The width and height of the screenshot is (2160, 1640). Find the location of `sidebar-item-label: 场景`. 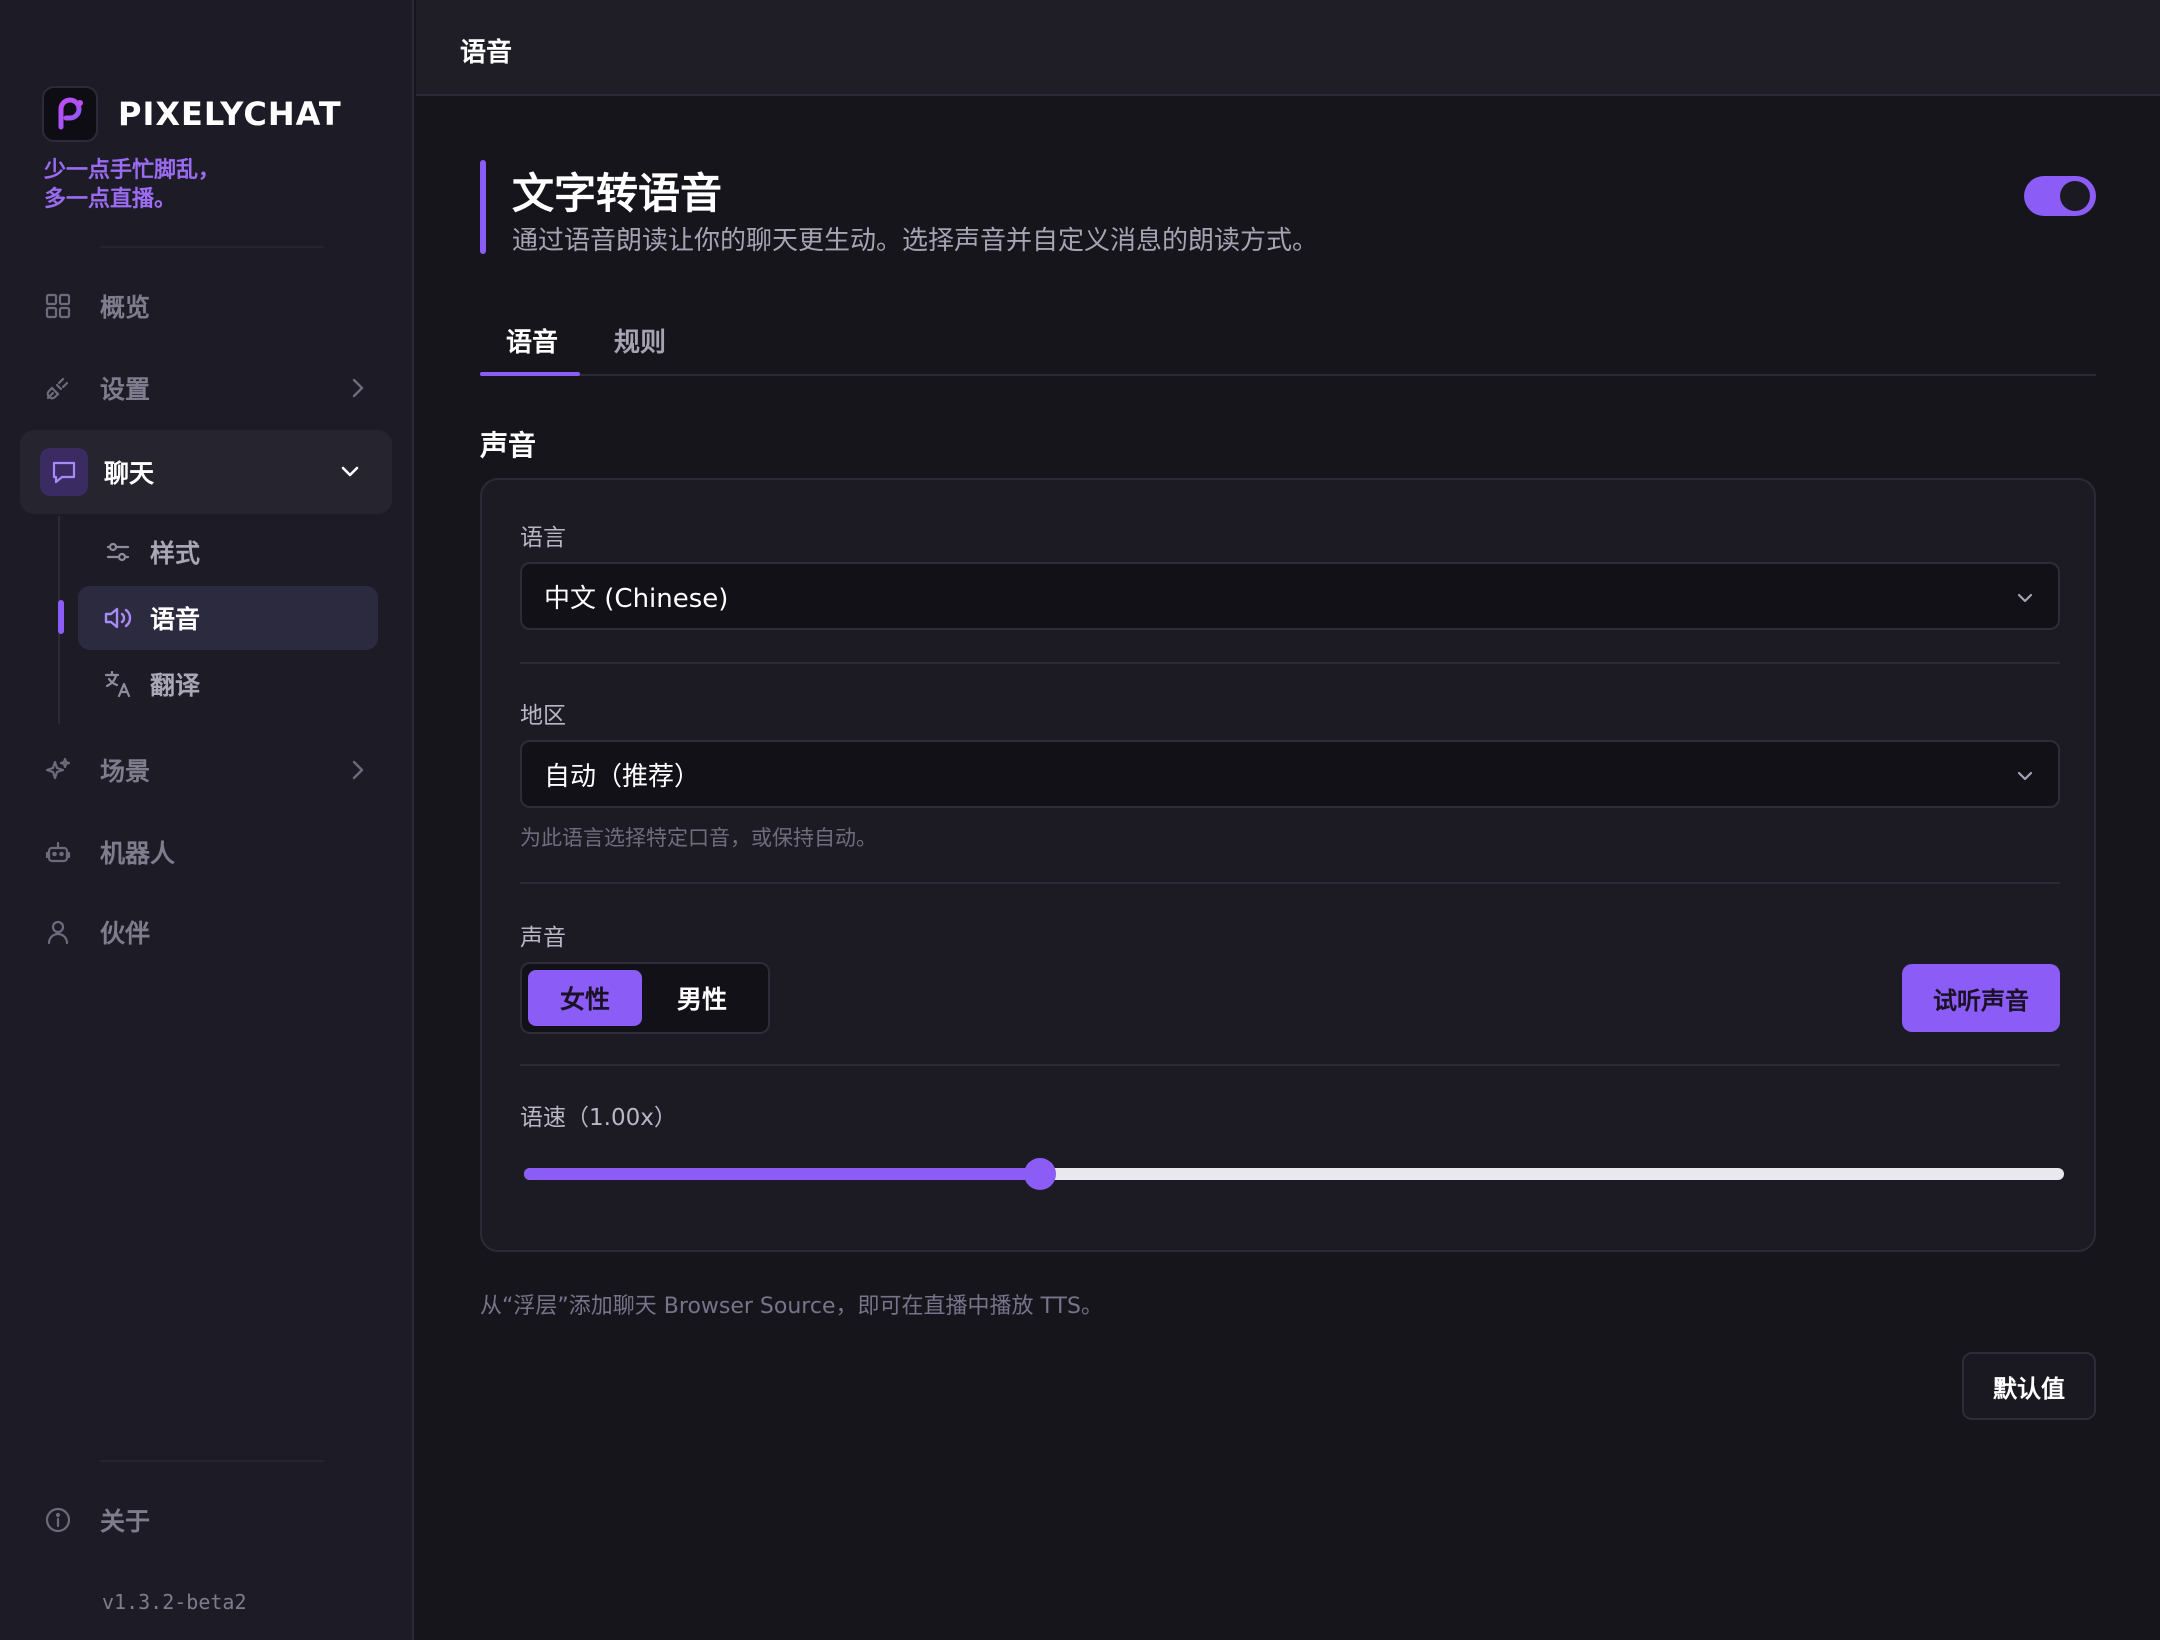

sidebar-item-label: 场景 is located at coordinates (125, 771).